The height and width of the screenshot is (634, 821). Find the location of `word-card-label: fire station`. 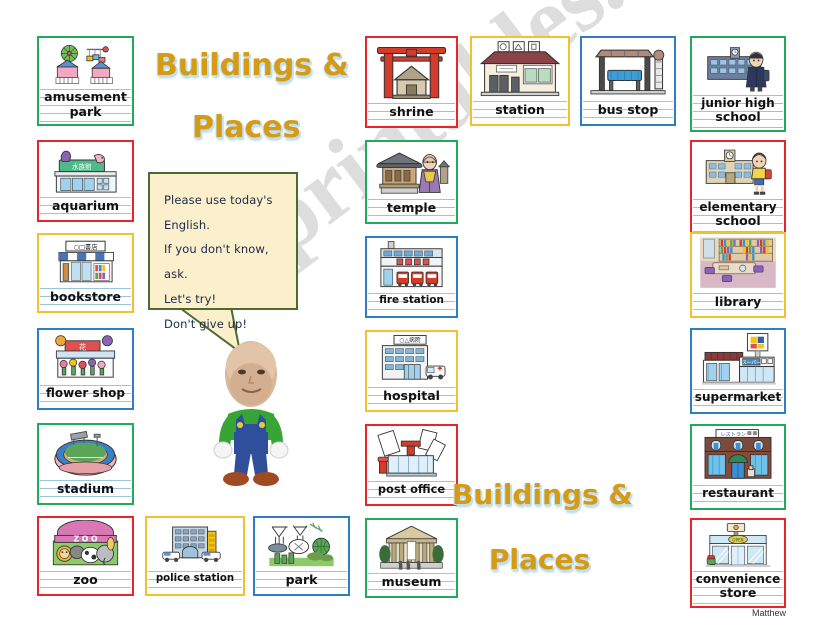

word-card-label: fire station is located at coordinates (411, 304).